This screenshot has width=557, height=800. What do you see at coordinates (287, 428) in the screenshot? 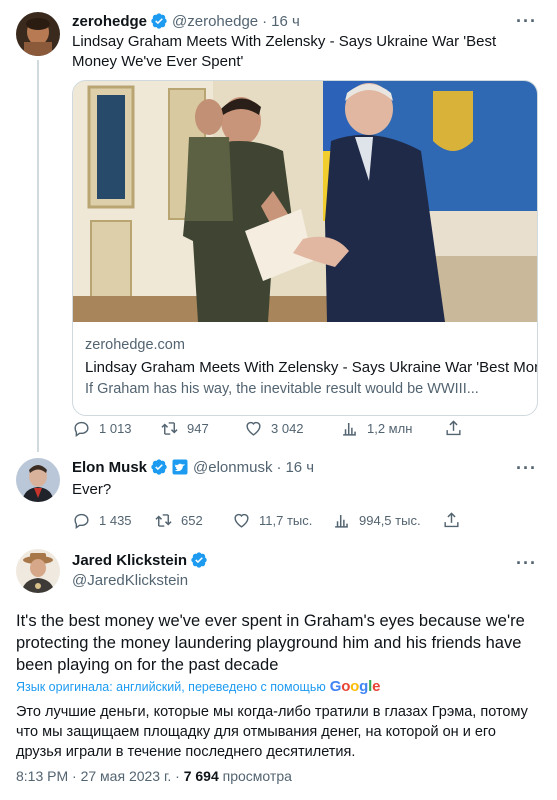
I see `like-count: 3 042` at bounding box center [287, 428].